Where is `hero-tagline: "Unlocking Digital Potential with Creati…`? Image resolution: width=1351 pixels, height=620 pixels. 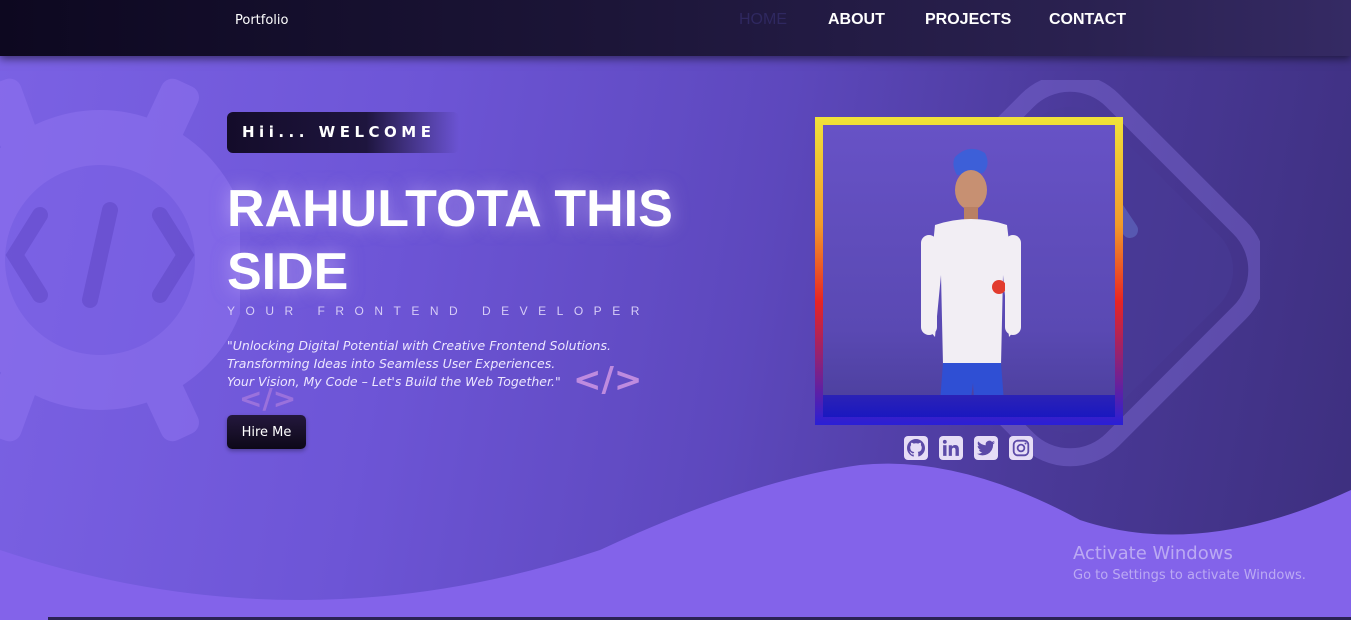
hero-tagline: "Unlocking Digital Potential with Creati… is located at coordinates (419, 364).